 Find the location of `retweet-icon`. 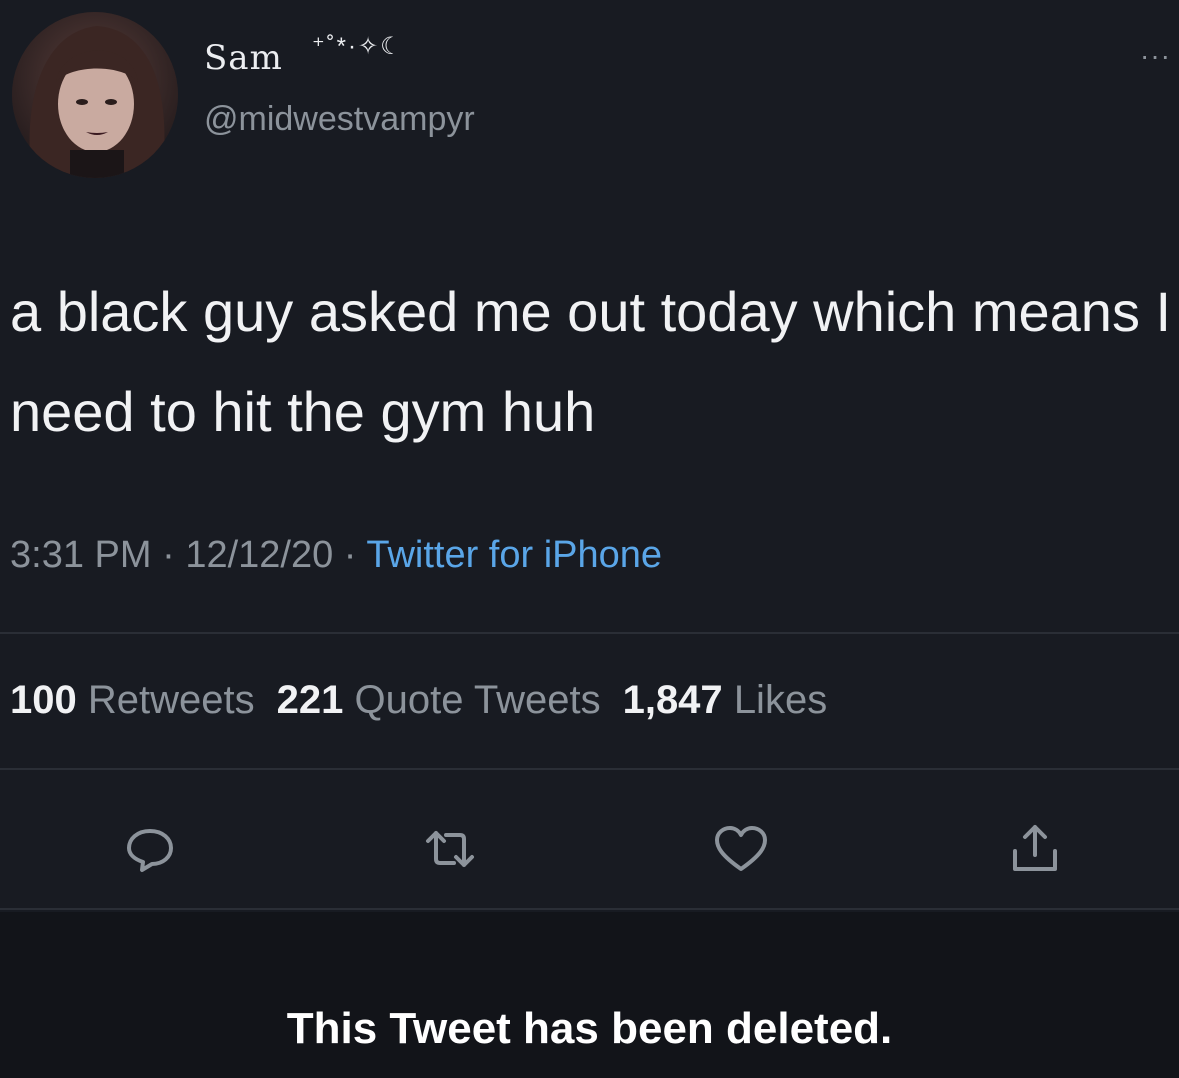

retweet-icon is located at coordinates (450, 849).